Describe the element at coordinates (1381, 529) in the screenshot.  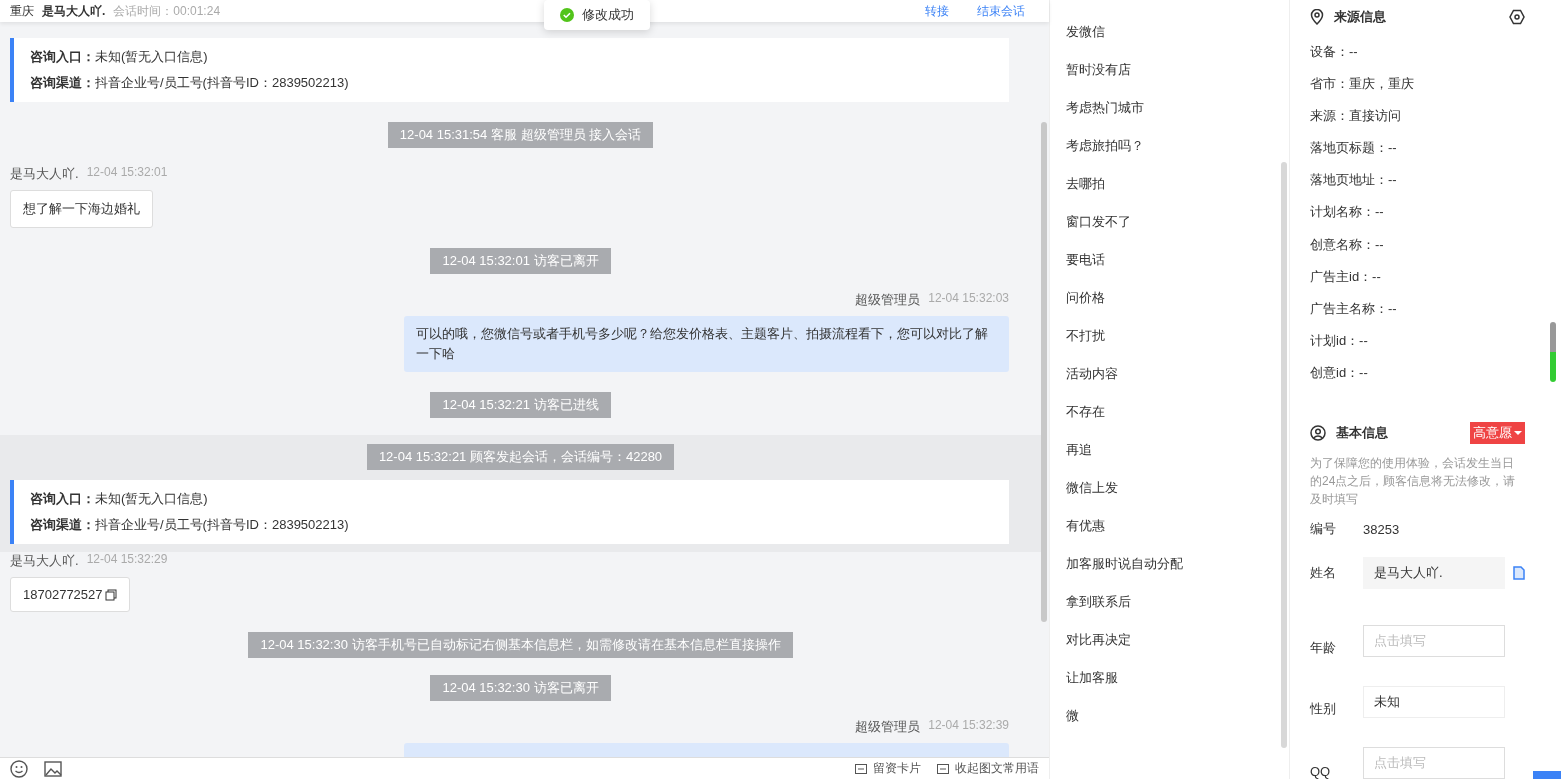
I see `id-value: 38253` at that location.